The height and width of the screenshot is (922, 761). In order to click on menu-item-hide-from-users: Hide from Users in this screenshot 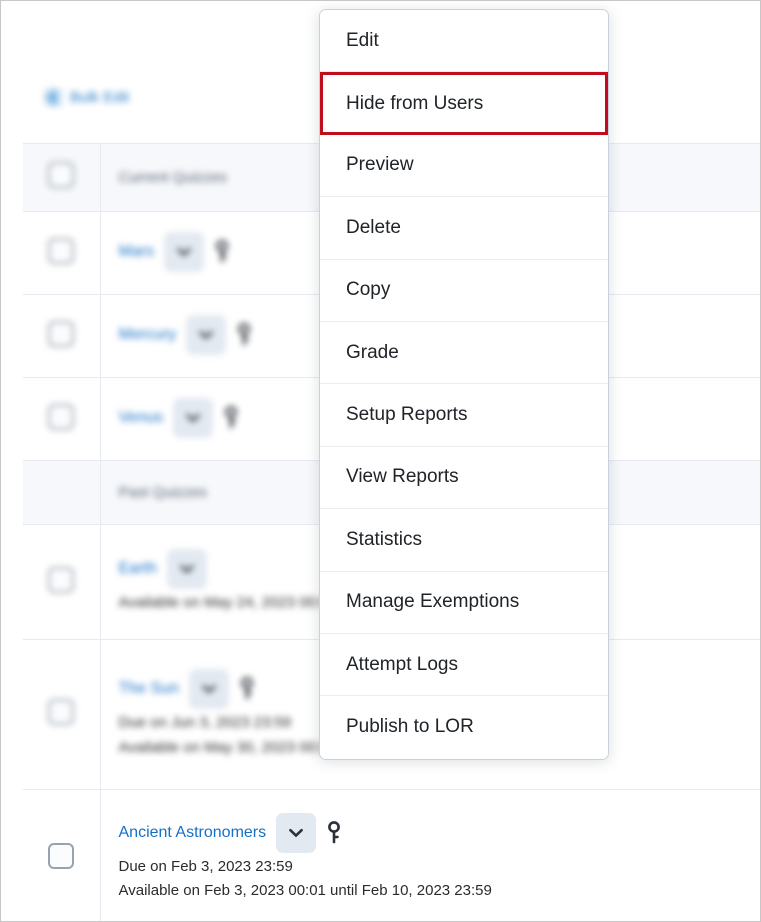, I will do `click(464, 103)`.